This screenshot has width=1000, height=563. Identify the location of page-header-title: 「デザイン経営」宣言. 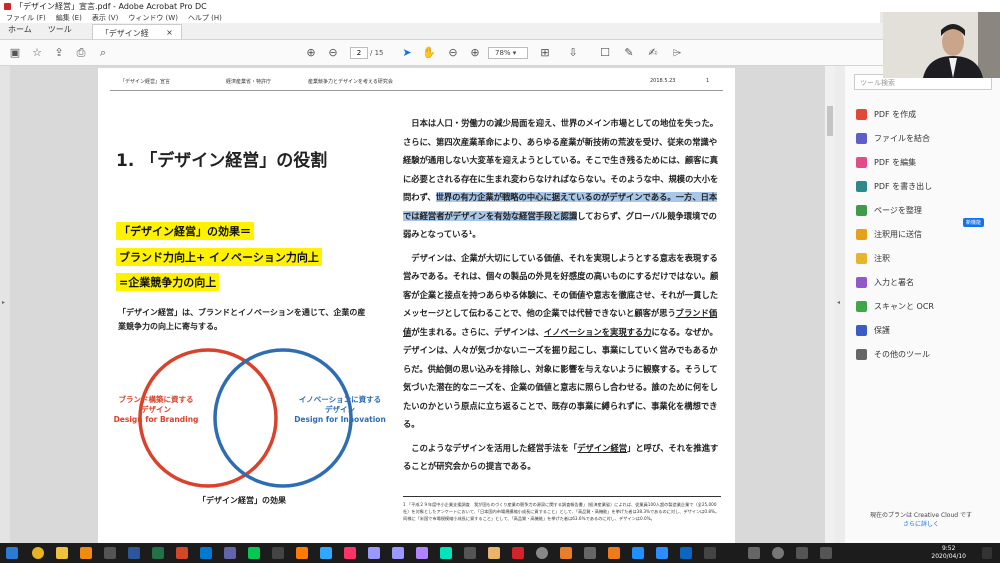
(145, 82).